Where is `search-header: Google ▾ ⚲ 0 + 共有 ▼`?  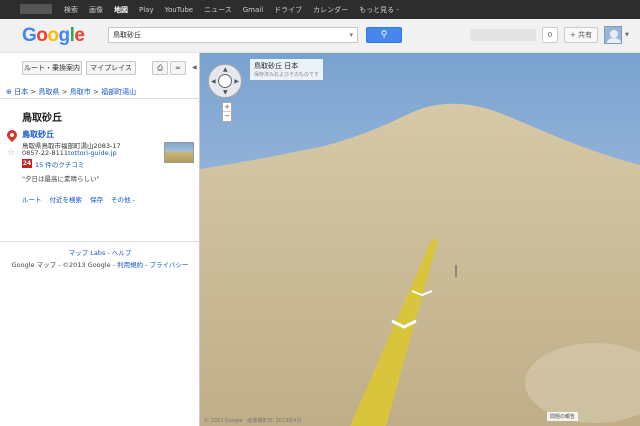
search-header: Google ▾ ⚲ 0 + 共有 ▼ is located at coordinates (320, 36).